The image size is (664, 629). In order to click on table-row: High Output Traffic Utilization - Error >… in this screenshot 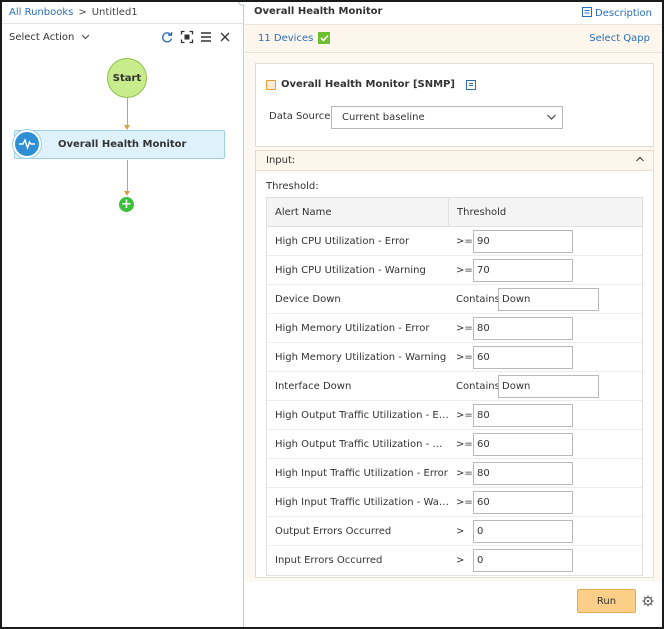, I will do `click(454, 415)`.